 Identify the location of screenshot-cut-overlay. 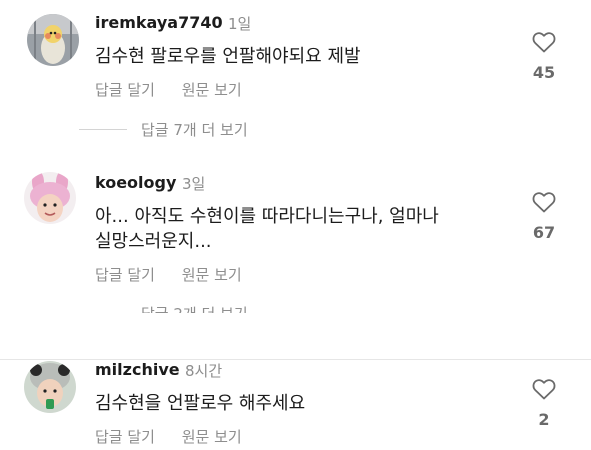
(295, 336).